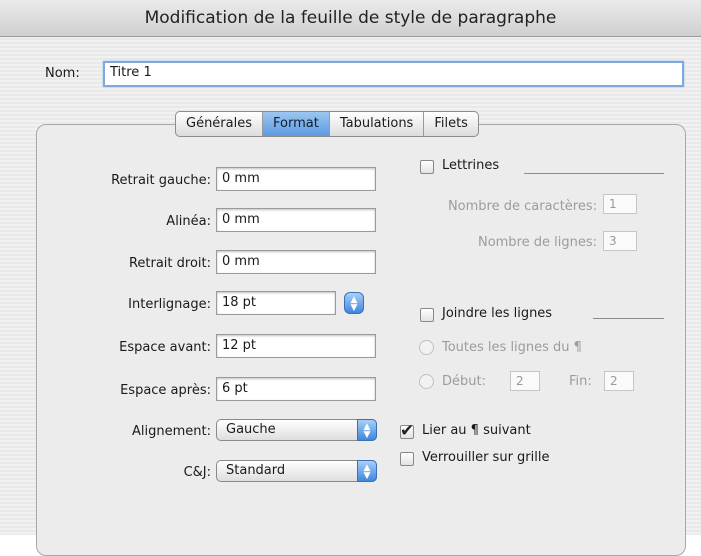  Describe the element at coordinates (464, 381) in the screenshot. I see `debut-label: Début:` at that location.